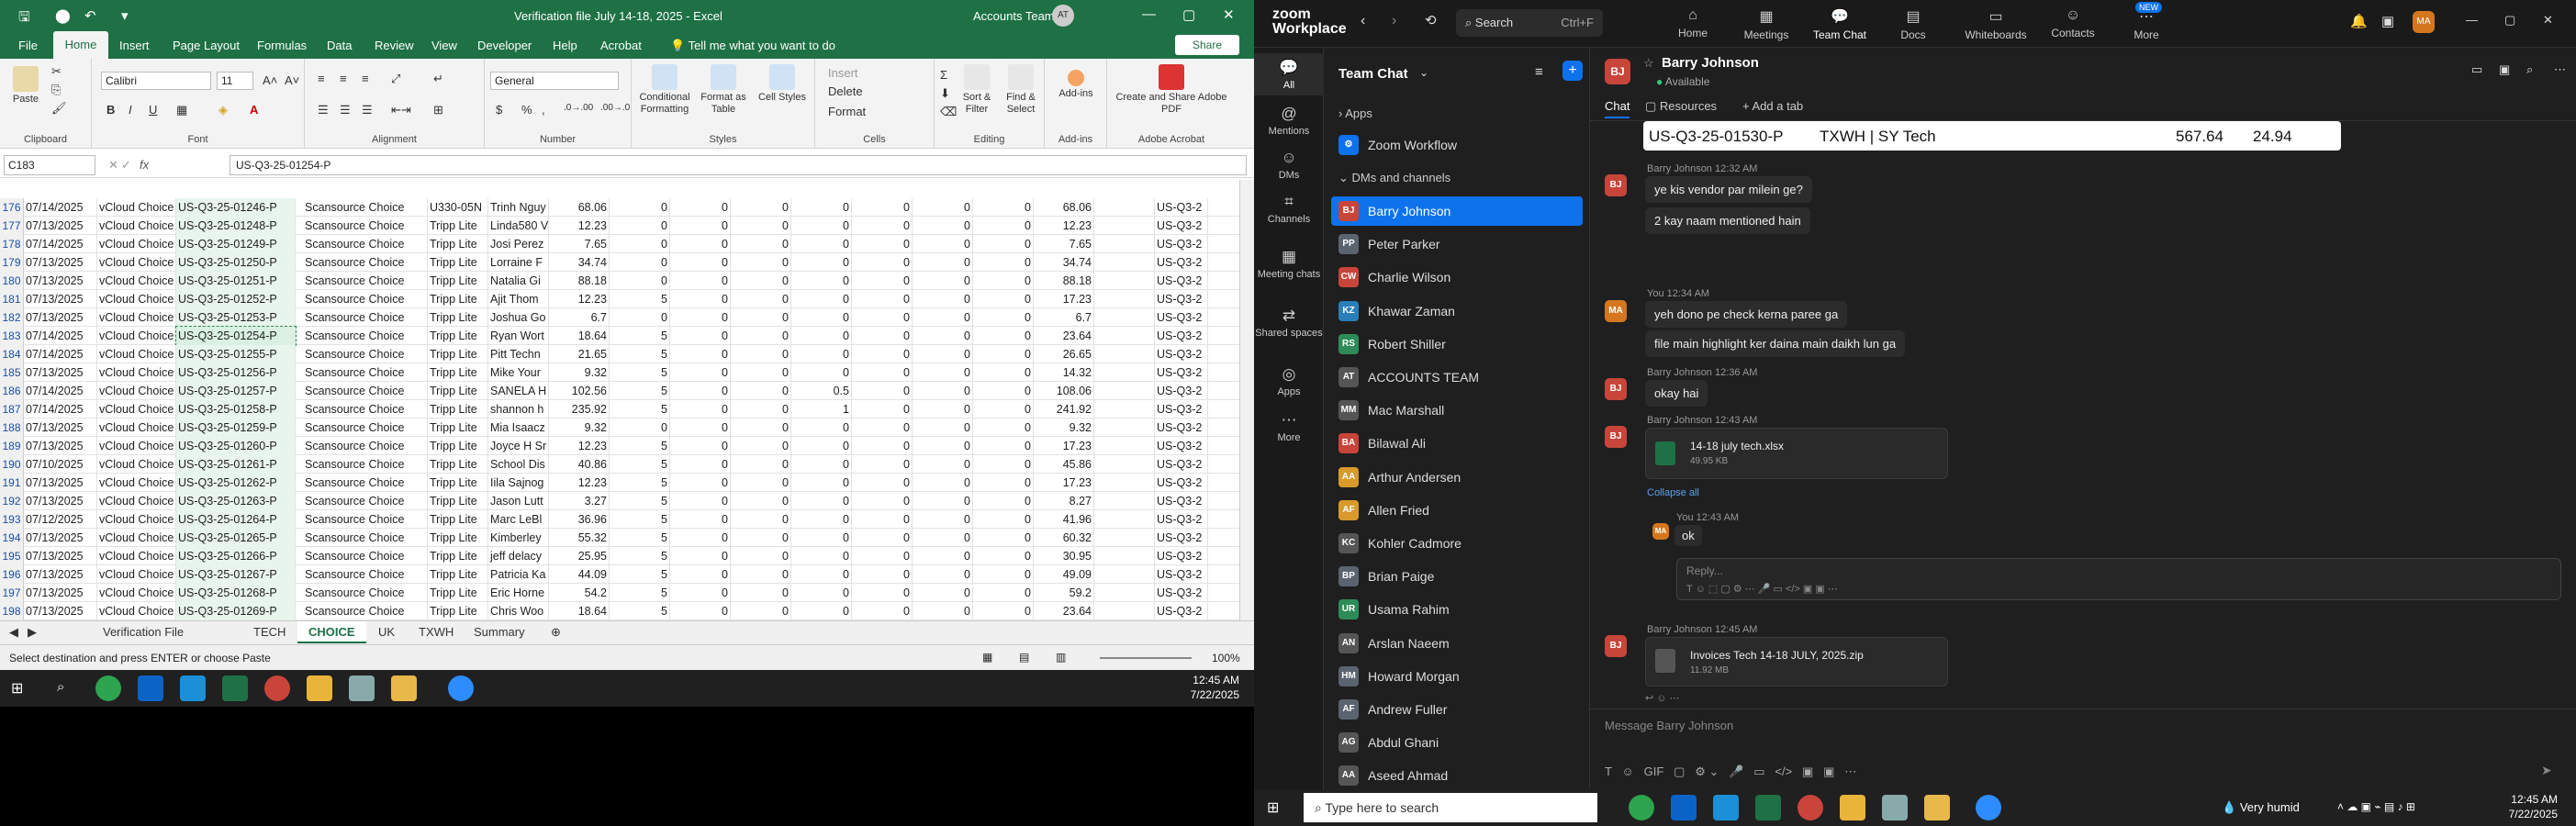 The width and height of the screenshot is (2576, 826). What do you see at coordinates (943, 501) in the screenshot?
I see `cell-nn-192: 0` at bounding box center [943, 501].